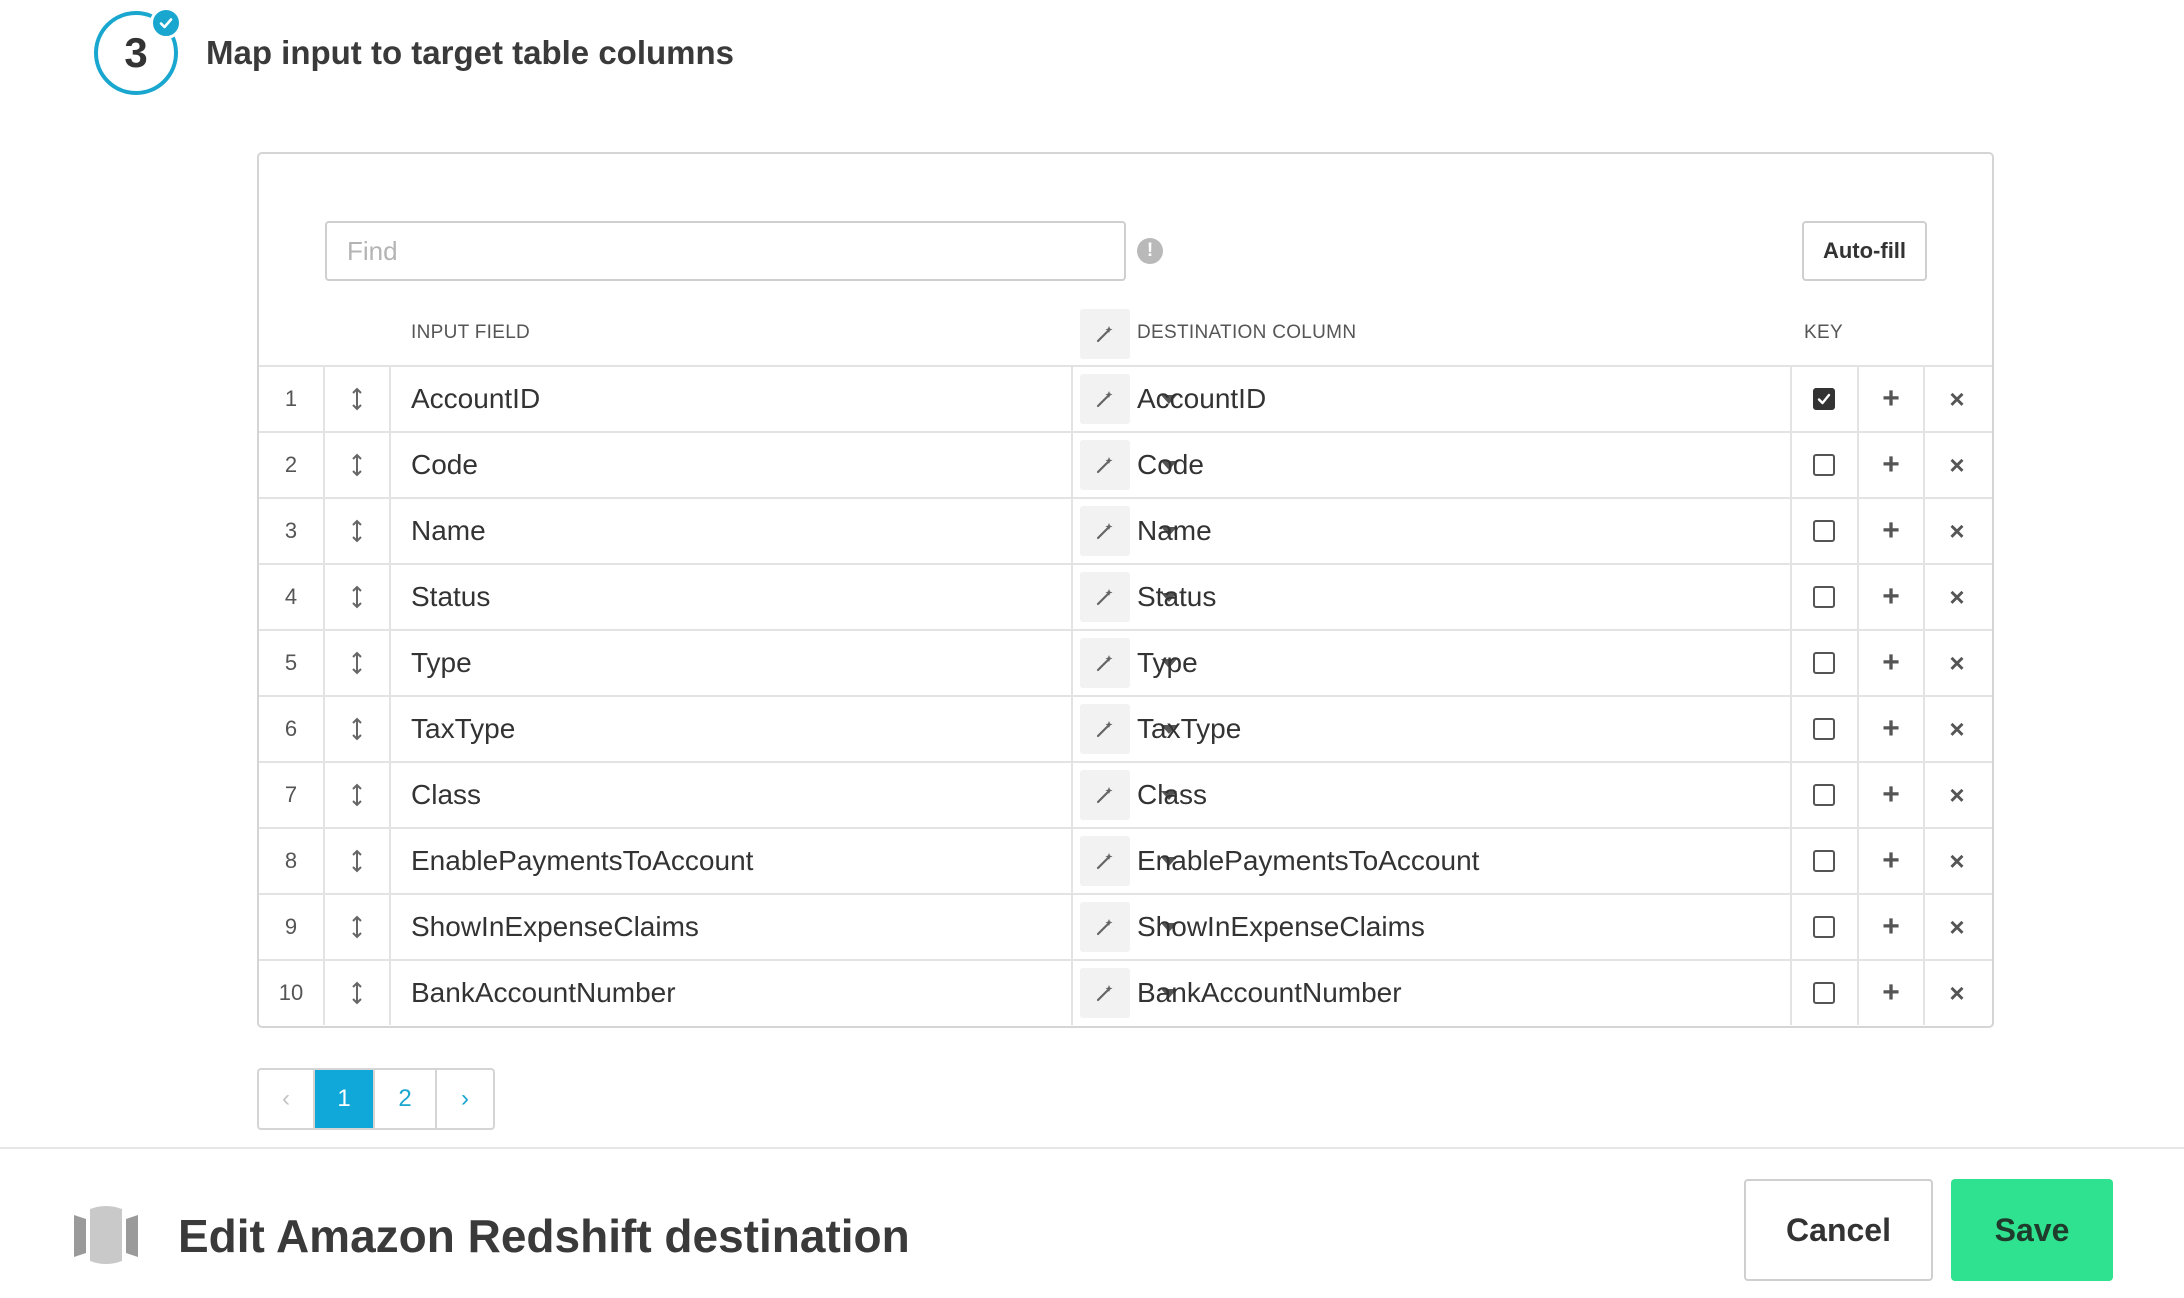 The width and height of the screenshot is (2184, 1298). I want to click on input-field-select: BankAccountNumber, so click(784, 993).